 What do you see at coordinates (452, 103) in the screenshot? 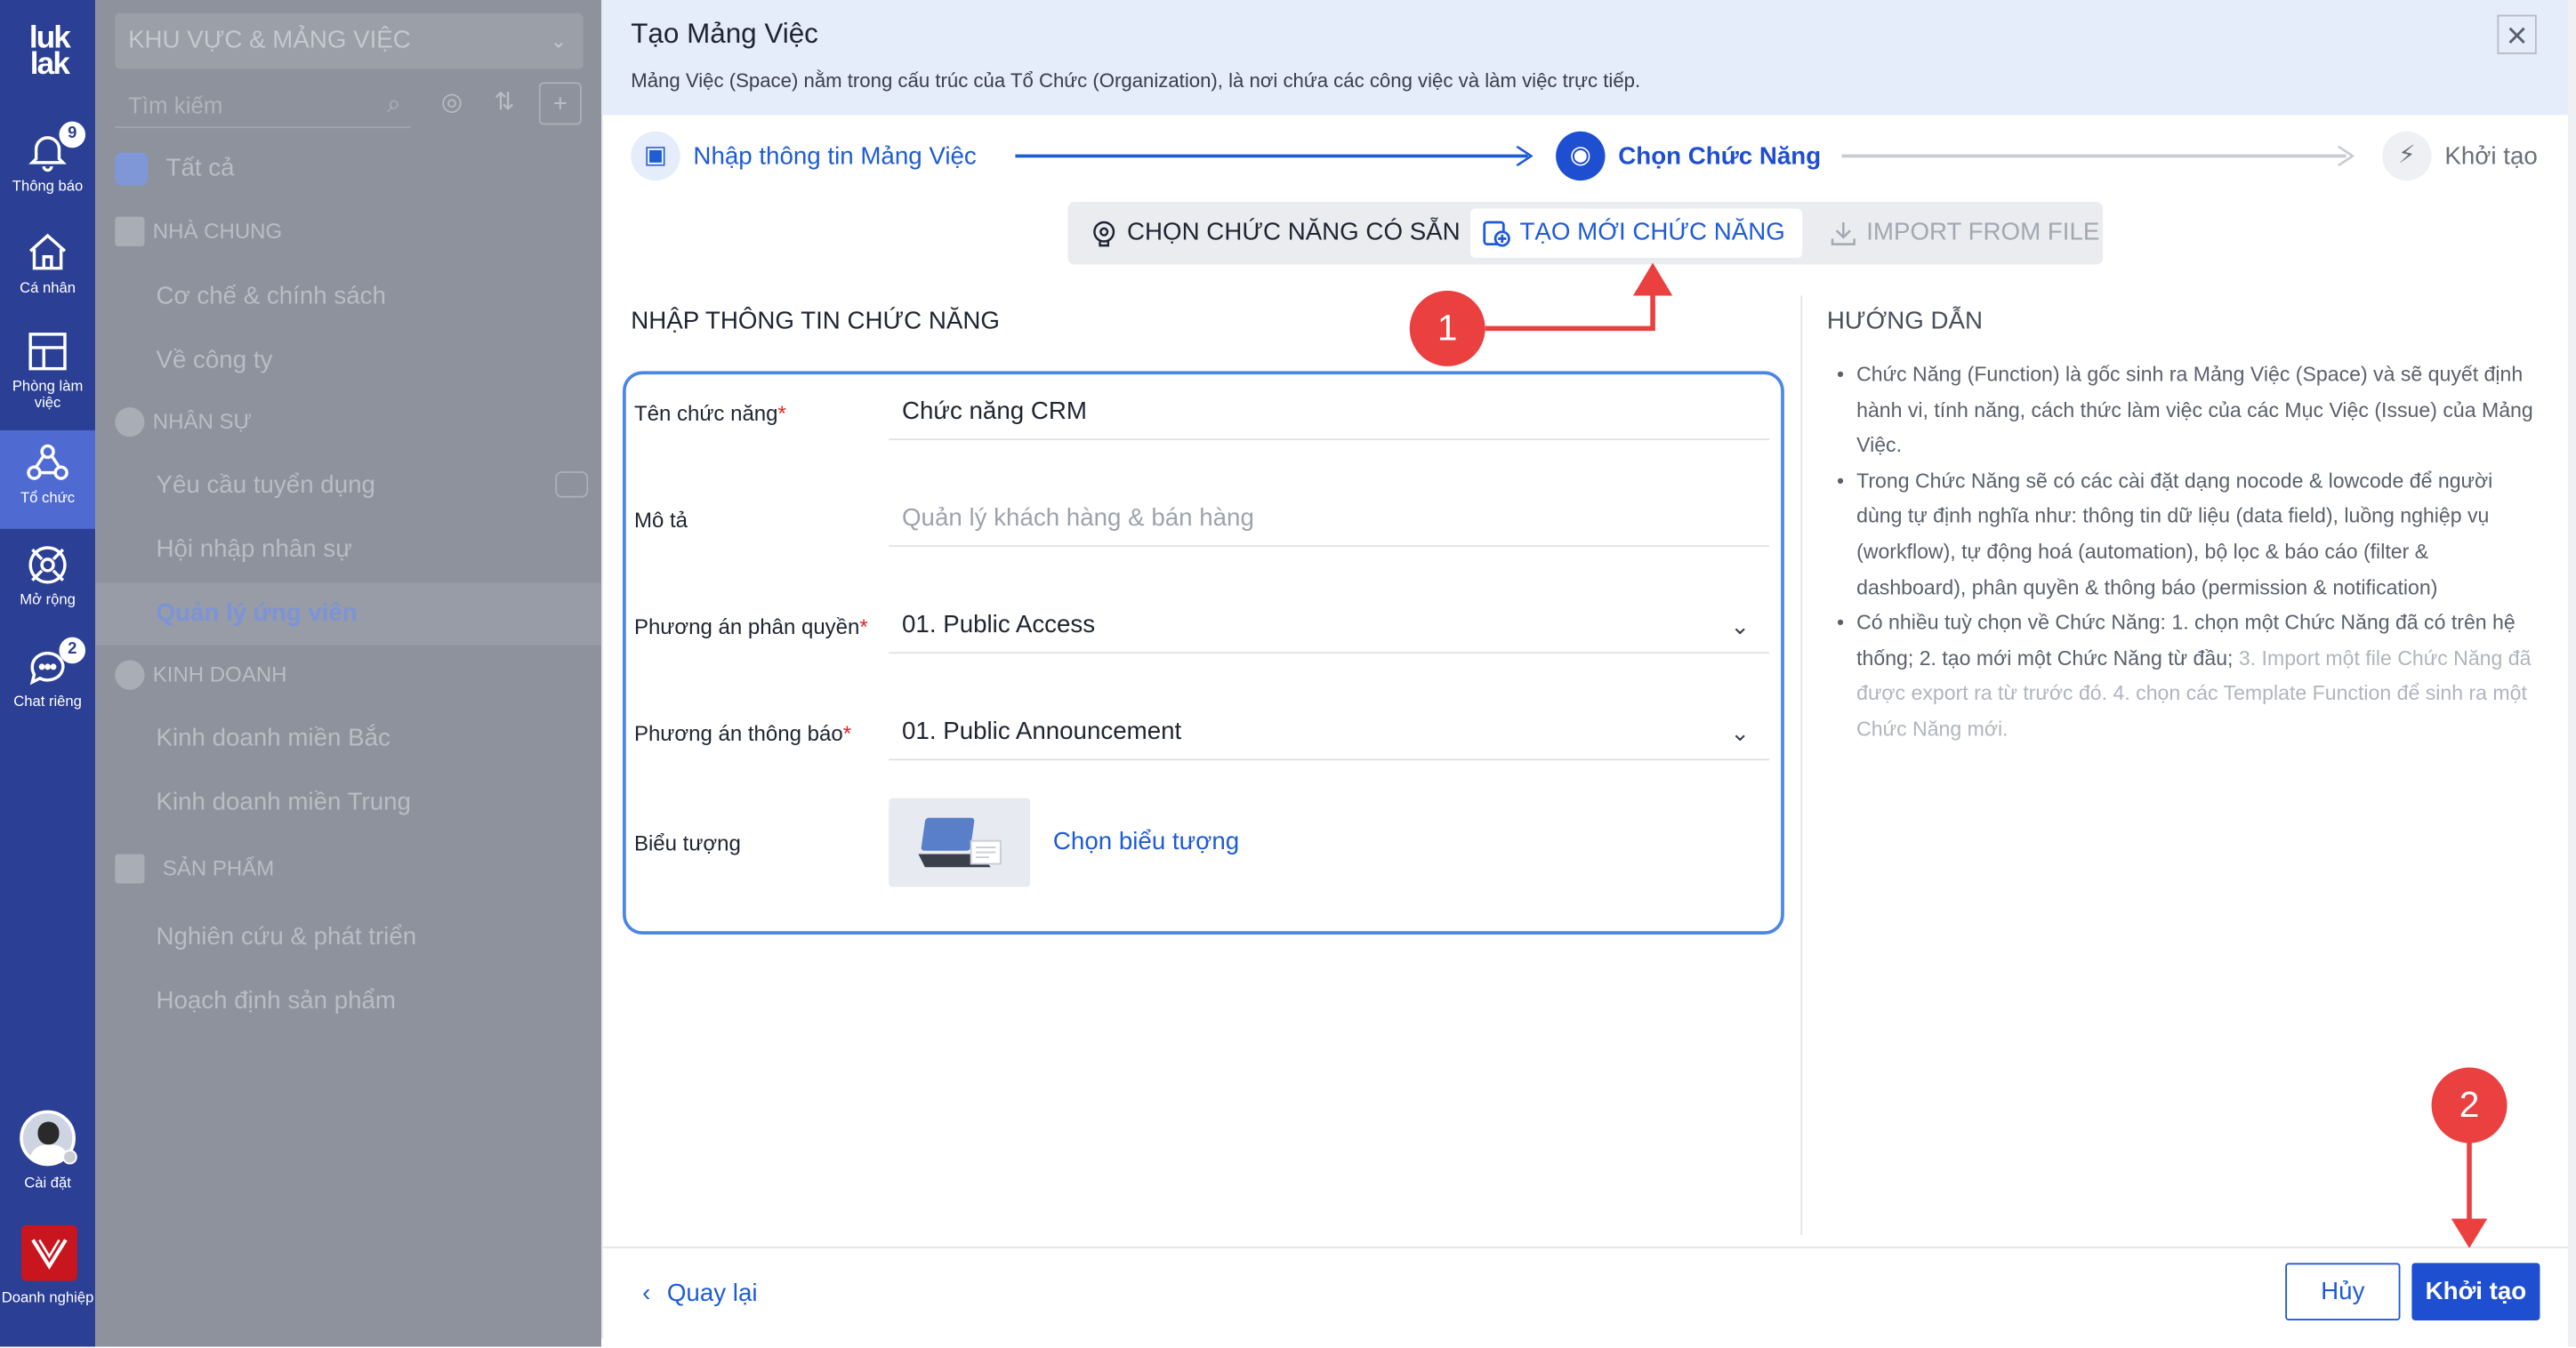
I see `filter-button: ◎` at bounding box center [452, 103].